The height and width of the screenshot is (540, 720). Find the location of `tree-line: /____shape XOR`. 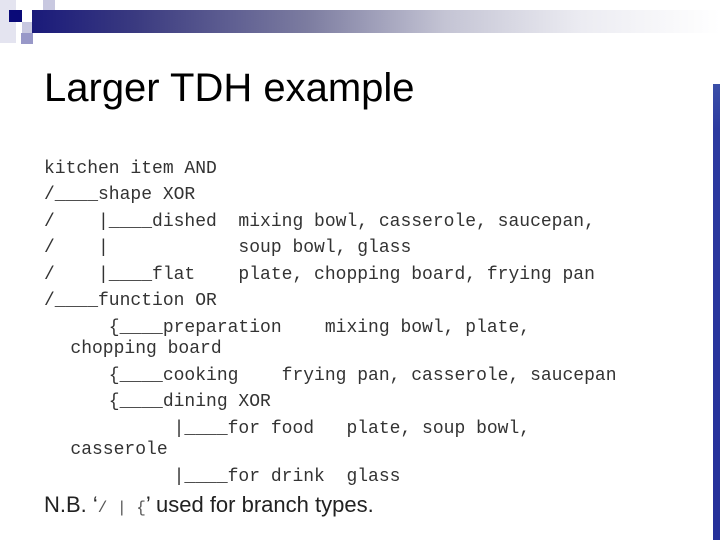

tree-line: /____shape XOR is located at coordinates (120, 195).